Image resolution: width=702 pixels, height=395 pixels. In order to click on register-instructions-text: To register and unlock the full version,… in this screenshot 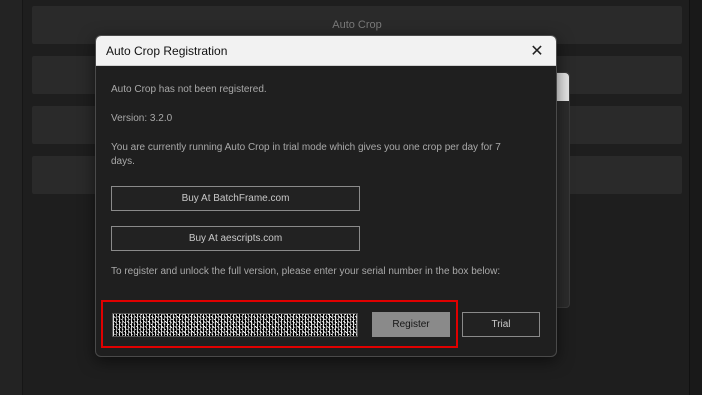, I will do `click(306, 271)`.